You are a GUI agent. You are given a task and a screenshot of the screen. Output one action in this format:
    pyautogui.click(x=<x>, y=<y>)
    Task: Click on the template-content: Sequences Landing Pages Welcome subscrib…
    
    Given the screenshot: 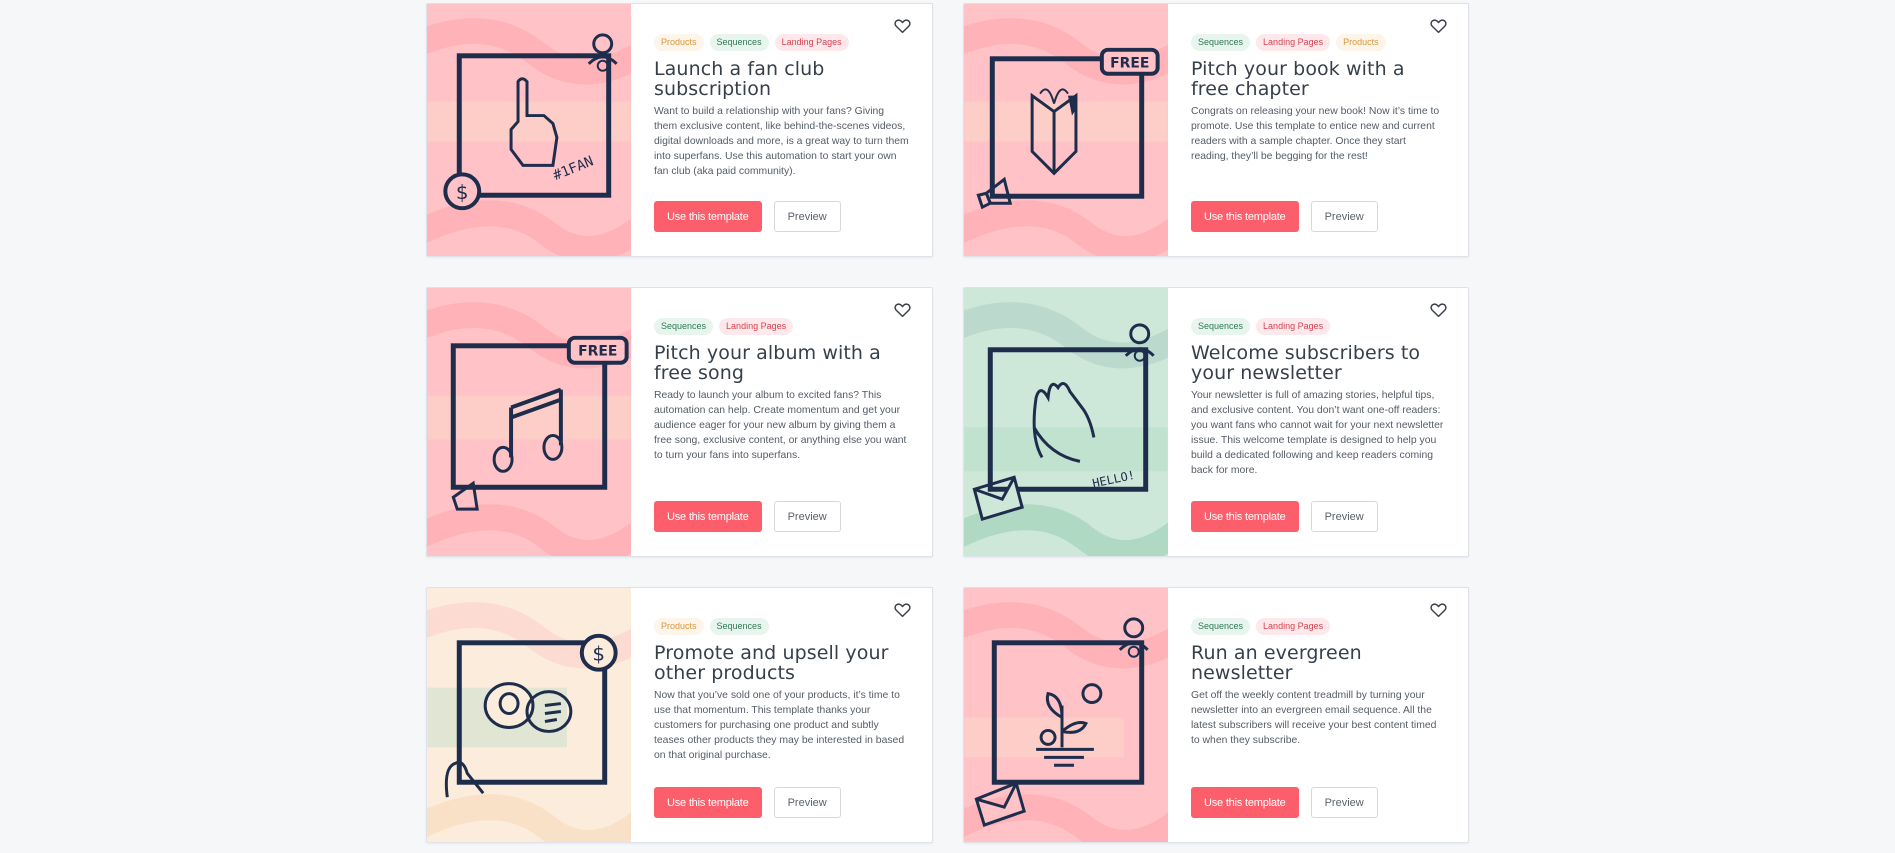 What is the action you would take?
    pyautogui.click(x=1318, y=422)
    